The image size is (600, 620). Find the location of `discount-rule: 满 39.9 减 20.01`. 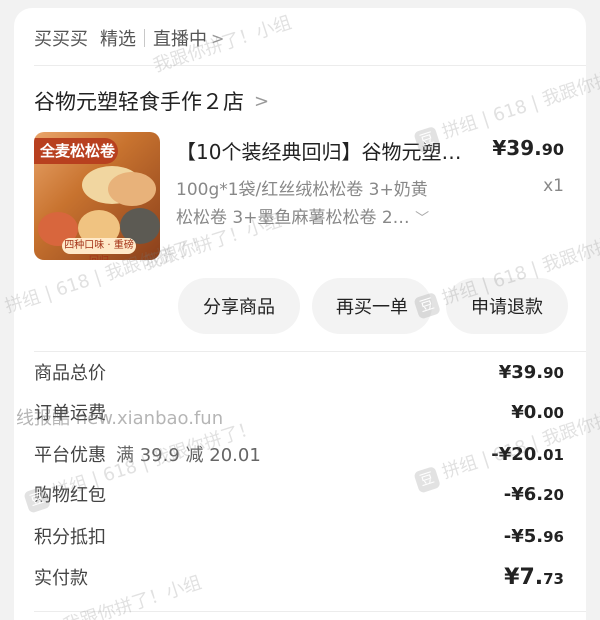

discount-rule: 满 39.9 减 20.01 is located at coordinates (188, 455).